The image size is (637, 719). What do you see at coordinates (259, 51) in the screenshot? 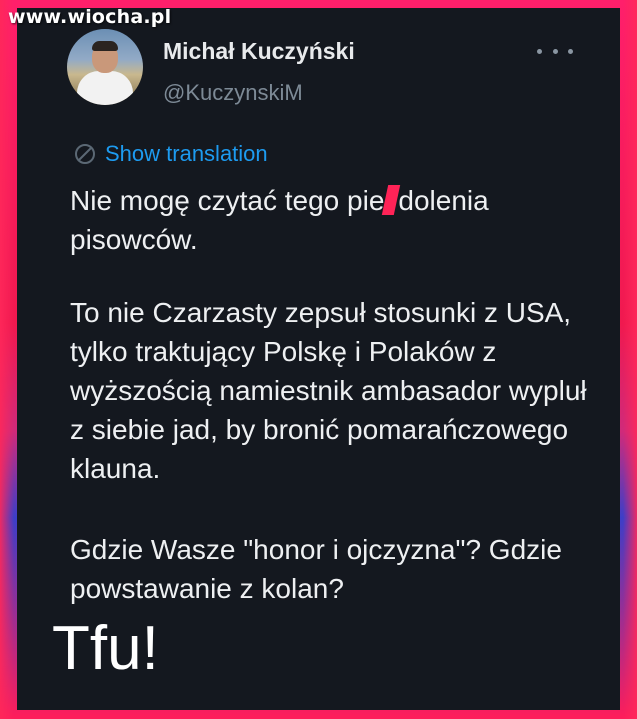
I see `author-name: Michał Kuczyński` at bounding box center [259, 51].